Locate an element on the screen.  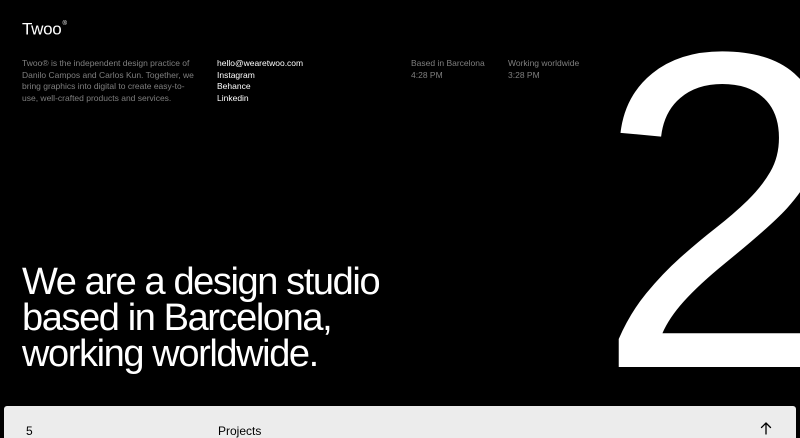
projects-count: 5 is located at coordinates (29, 431).